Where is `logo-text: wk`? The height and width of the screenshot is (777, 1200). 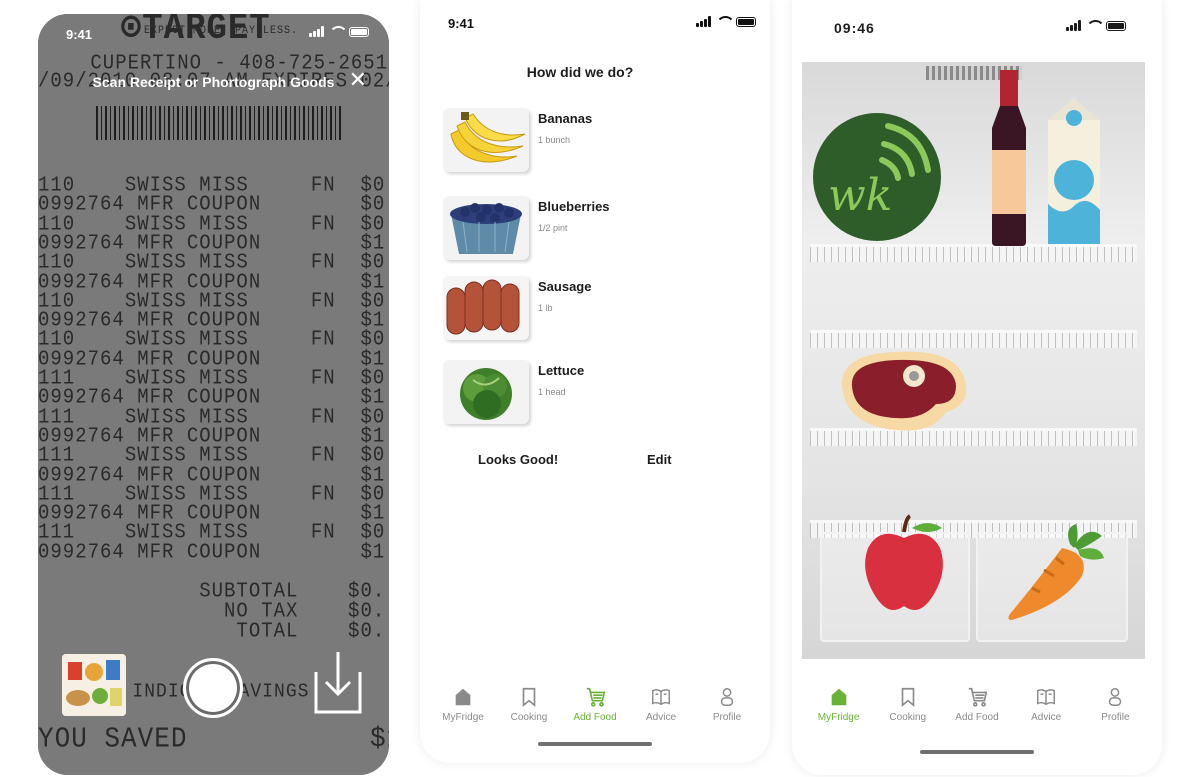 logo-text: wk is located at coordinates (860, 195).